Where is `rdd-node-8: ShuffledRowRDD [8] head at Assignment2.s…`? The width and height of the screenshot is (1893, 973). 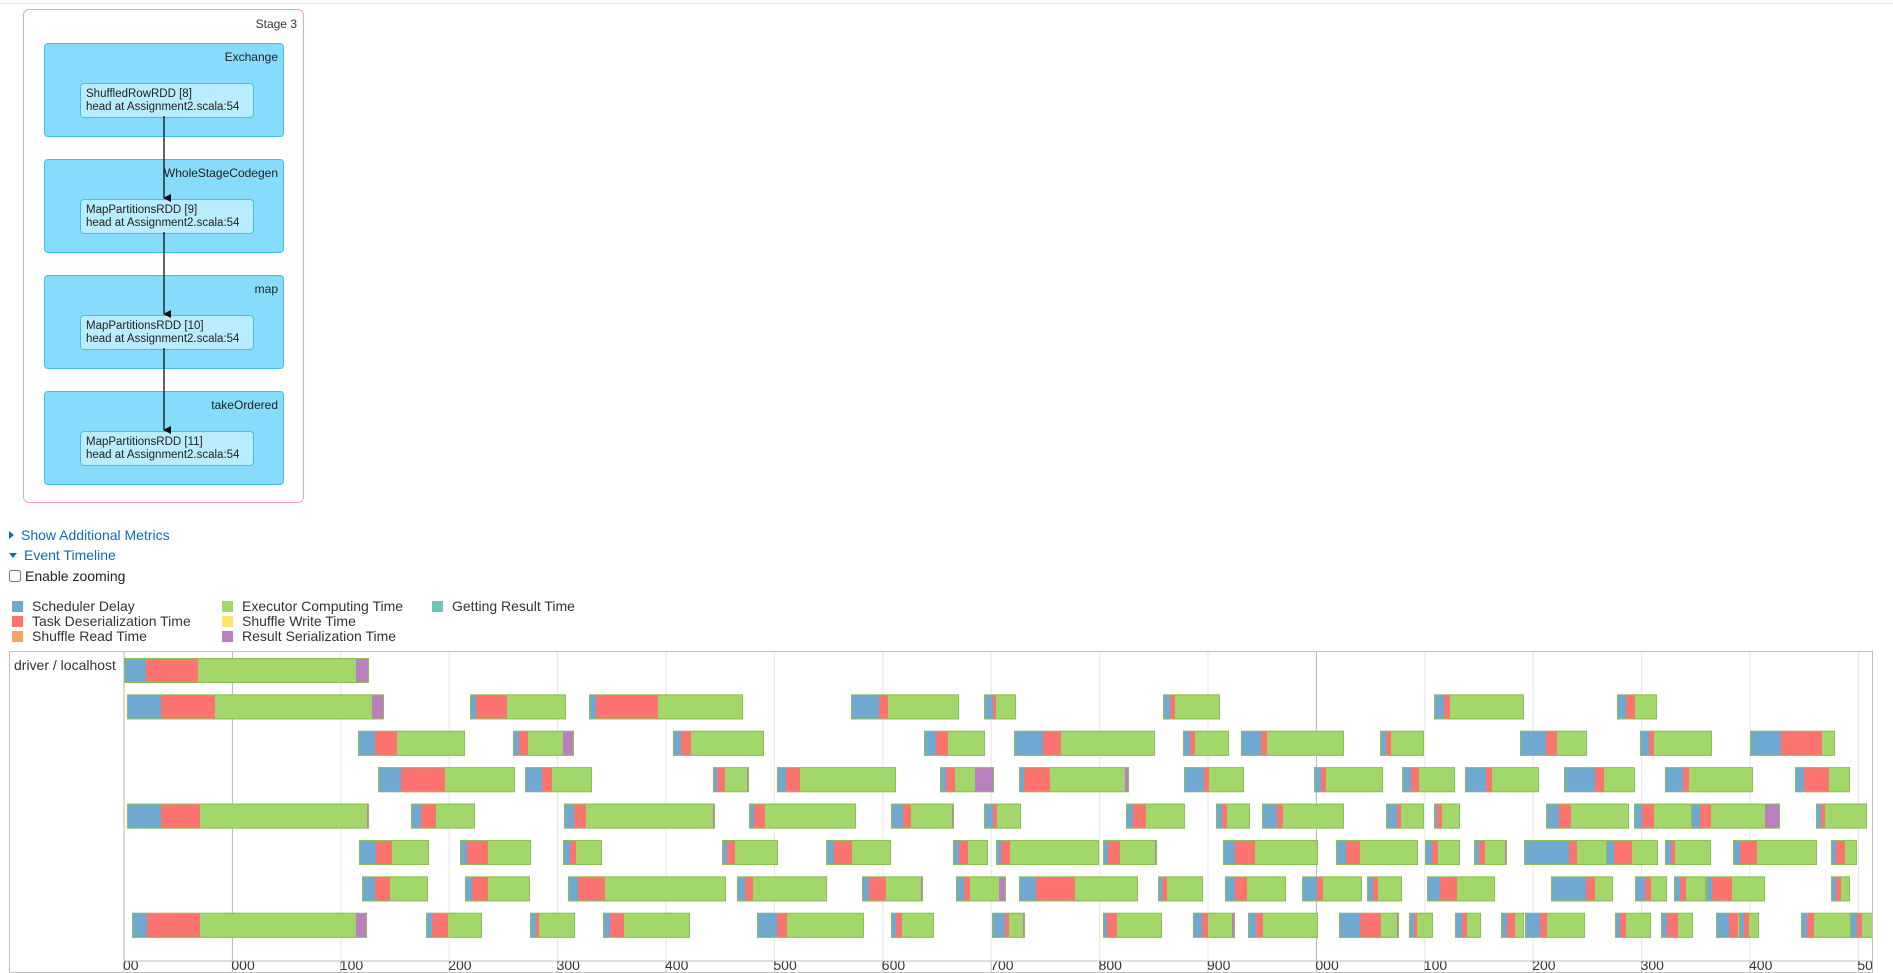 rdd-node-8: ShuffledRowRDD [8] head at Assignment2.s… is located at coordinates (167, 100).